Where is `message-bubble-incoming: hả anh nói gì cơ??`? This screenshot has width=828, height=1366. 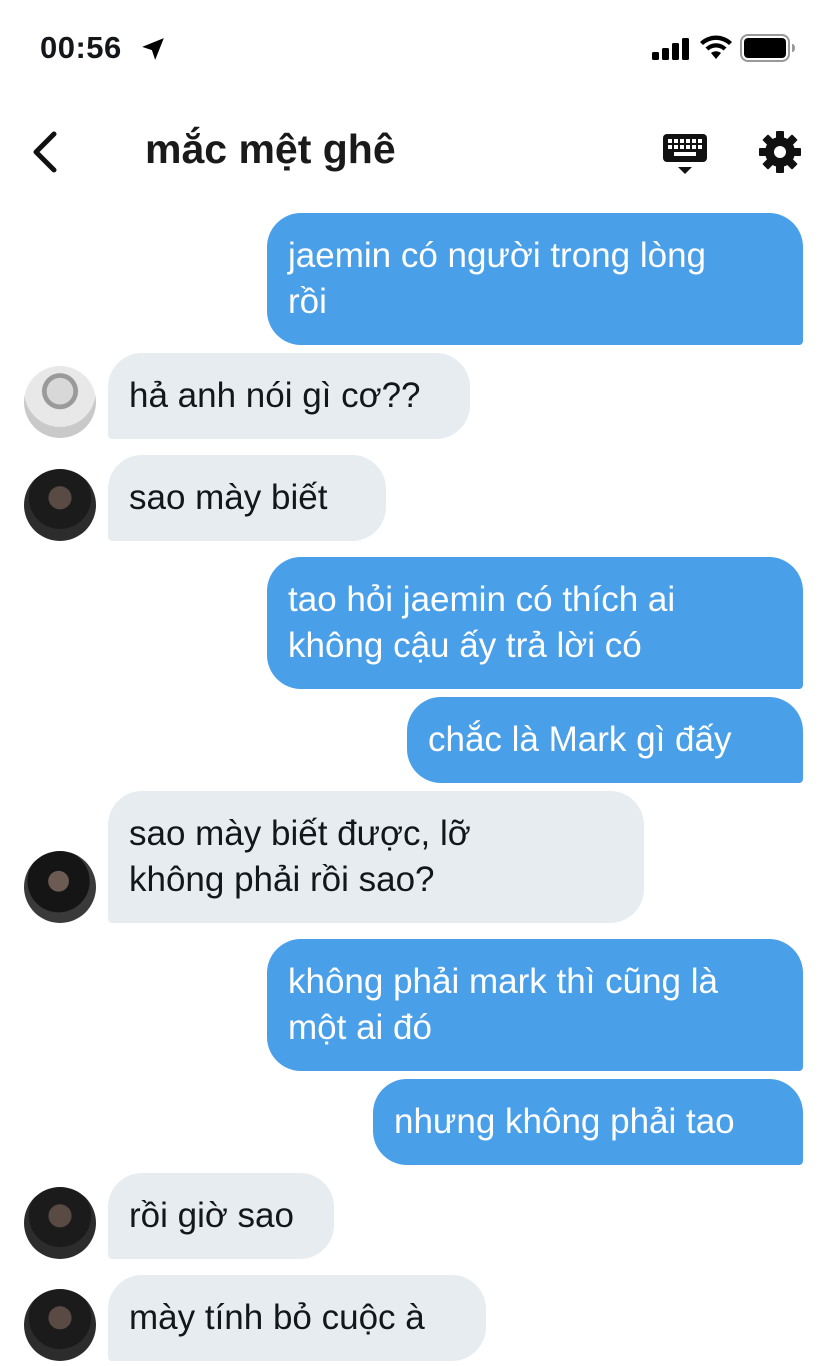
message-bubble-incoming: hả anh nói gì cơ?? is located at coordinates (289, 396).